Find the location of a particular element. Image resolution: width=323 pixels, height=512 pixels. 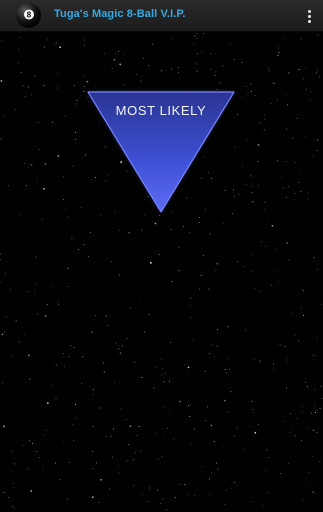

more-vert-icon is located at coordinates (309, 16).